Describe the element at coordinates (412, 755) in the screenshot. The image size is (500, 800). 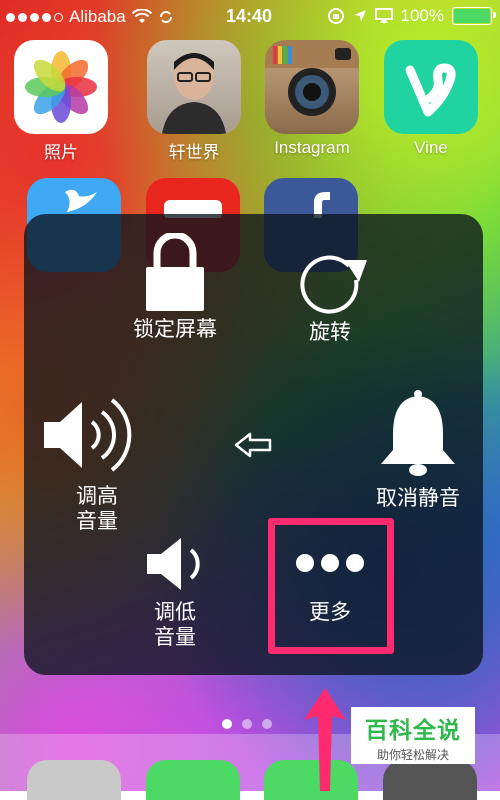
I see `watermark-subtitle: 助你轻松解决` at that location.